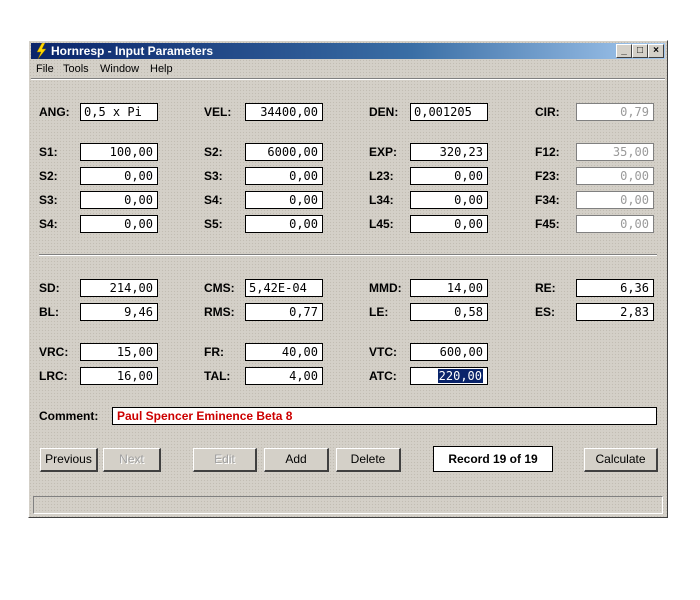  What do you see at coordinates (547, 112) in the screenshot?
I see `cir-label: CIR:` at bounding box center [547, 112].